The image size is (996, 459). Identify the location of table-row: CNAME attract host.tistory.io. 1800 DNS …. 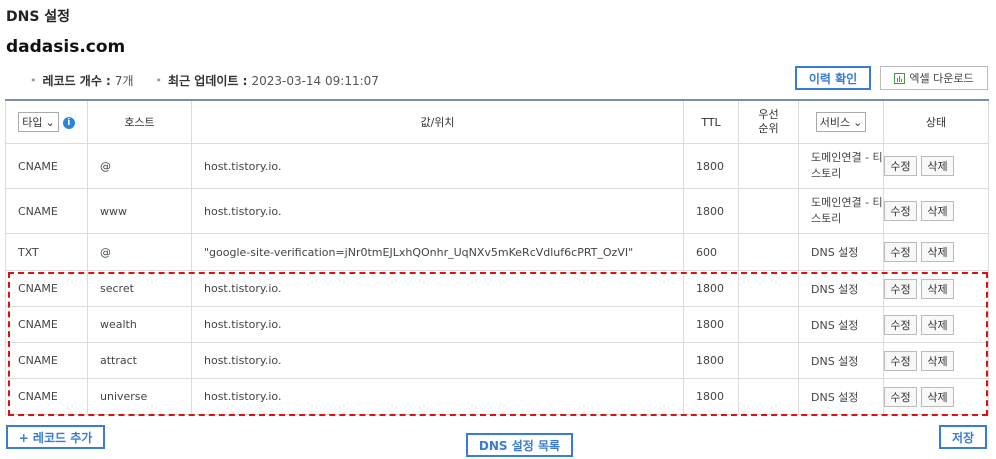
(497, 360).